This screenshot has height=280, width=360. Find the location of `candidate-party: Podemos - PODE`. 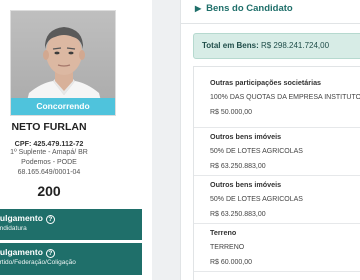

candidate-party: Podemos - PODE is located at coordinates (49, 162).